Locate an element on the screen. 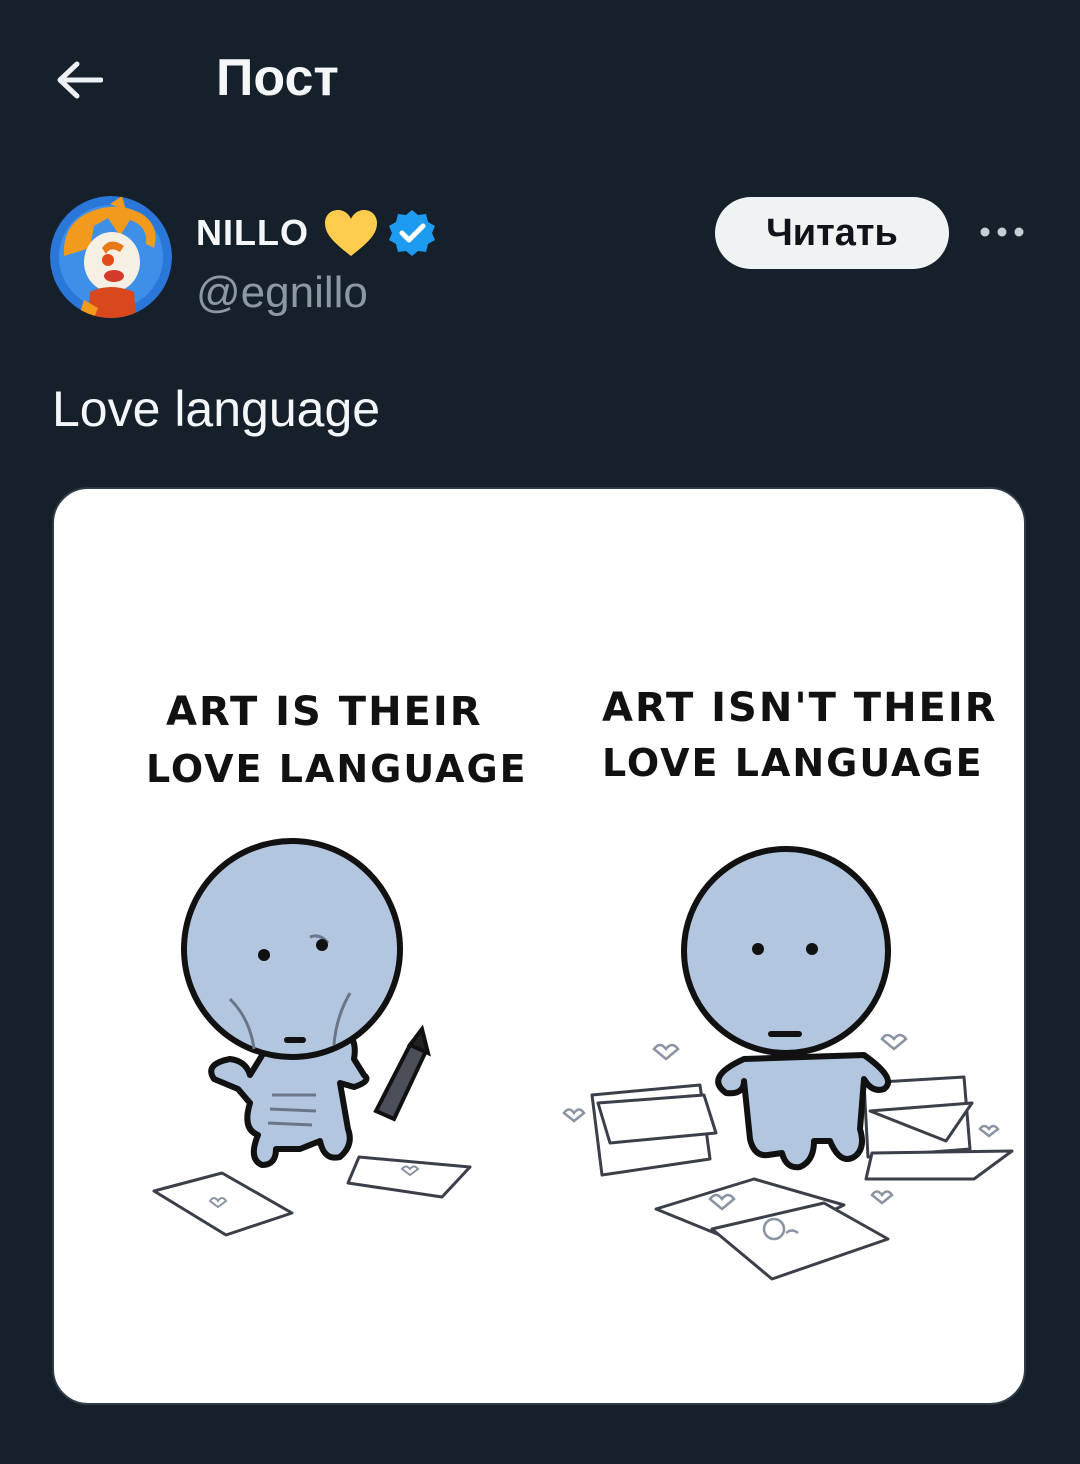 This screenshot has width=1080, height=1464. more-horizontal-icon is located at coordinates (1002, 232).